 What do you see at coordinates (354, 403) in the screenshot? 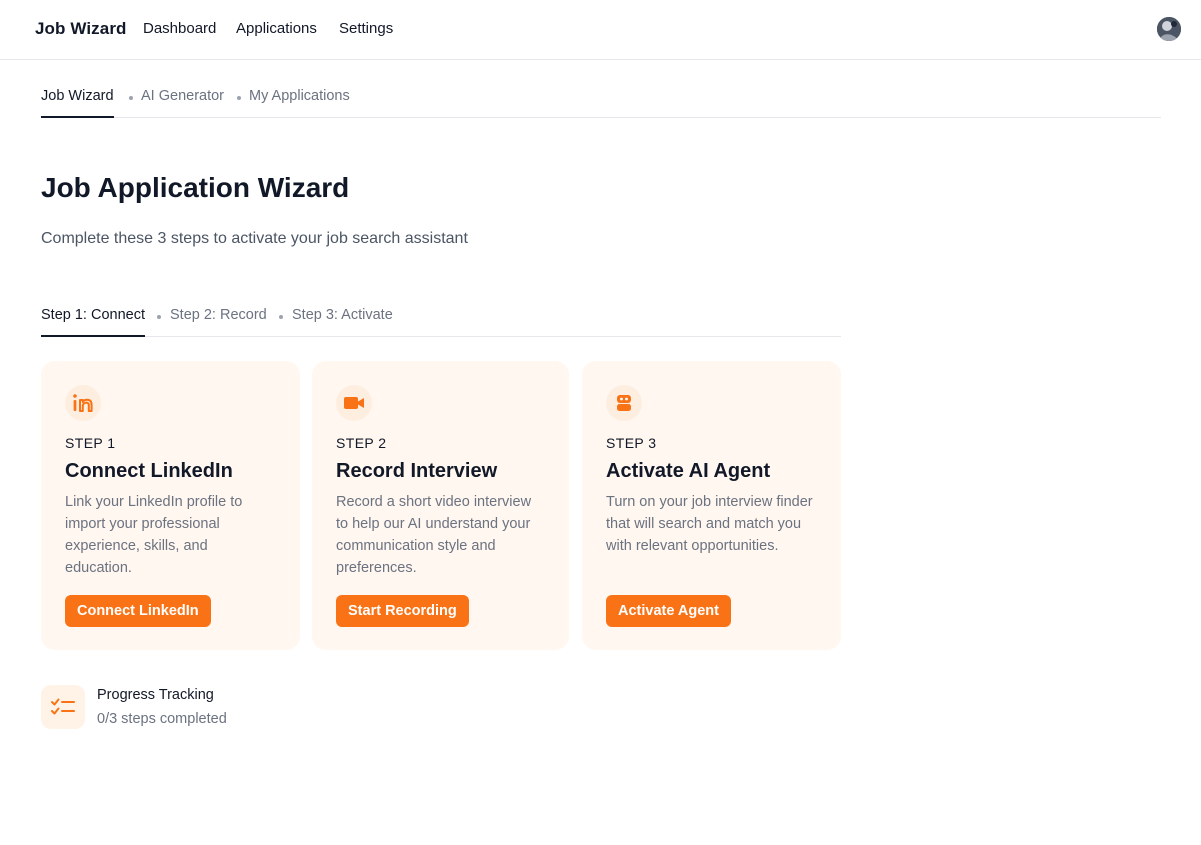
I see `video-camera-icon` at bounding box center [354, 403].